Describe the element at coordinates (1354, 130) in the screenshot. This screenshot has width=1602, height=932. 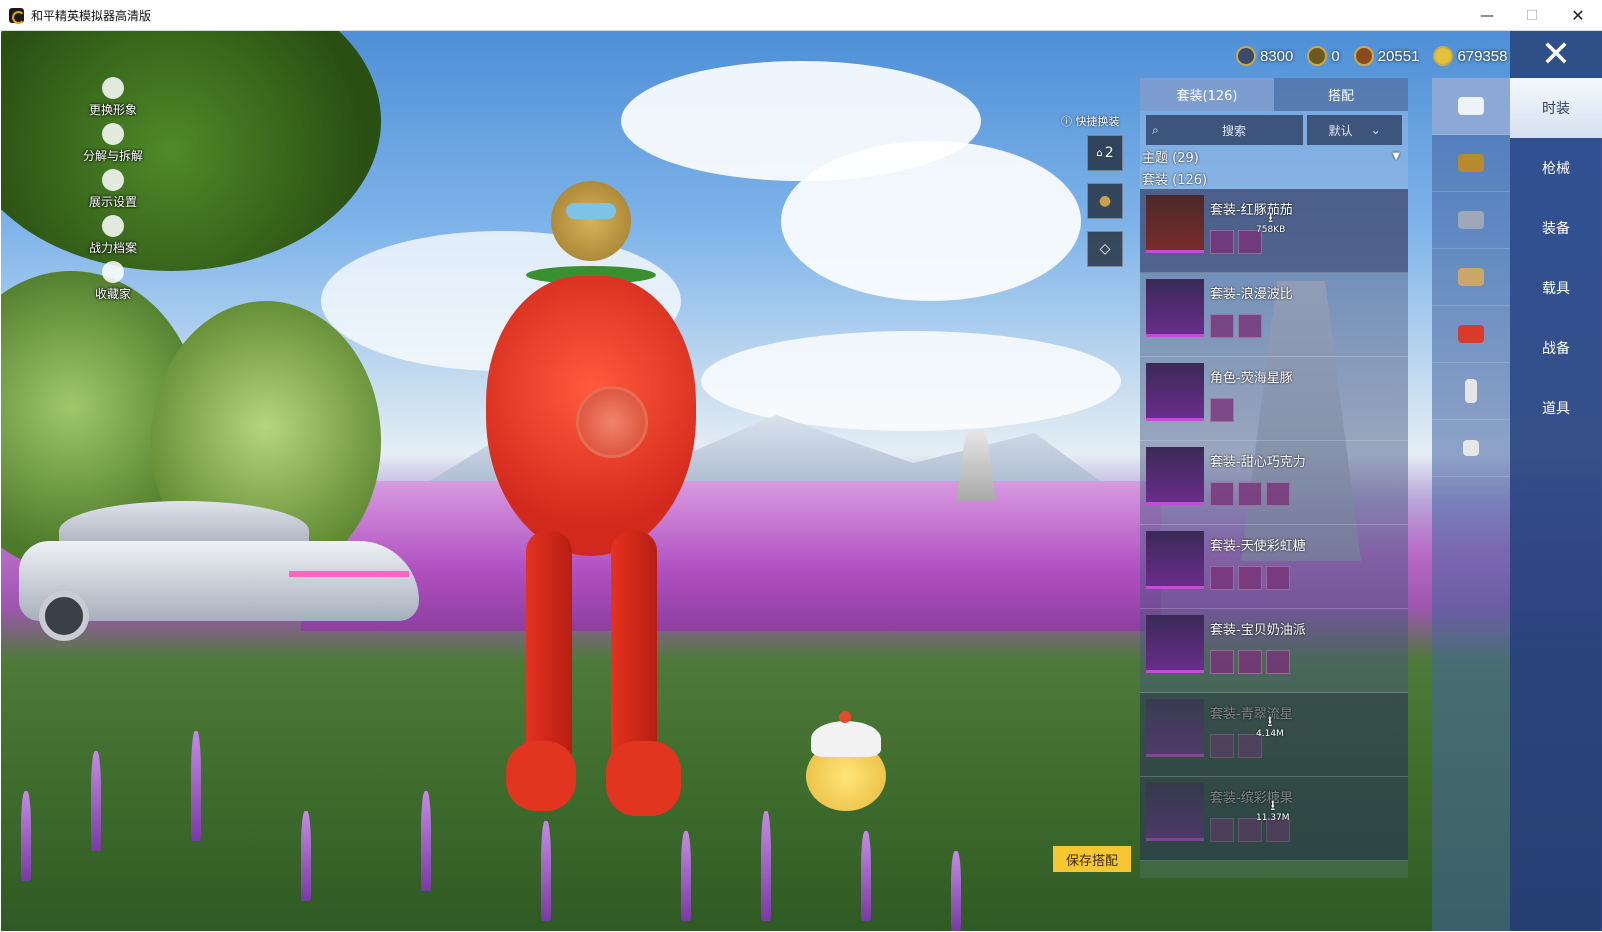
I see `sort-dropdown: 默认 ⌄` at that location.